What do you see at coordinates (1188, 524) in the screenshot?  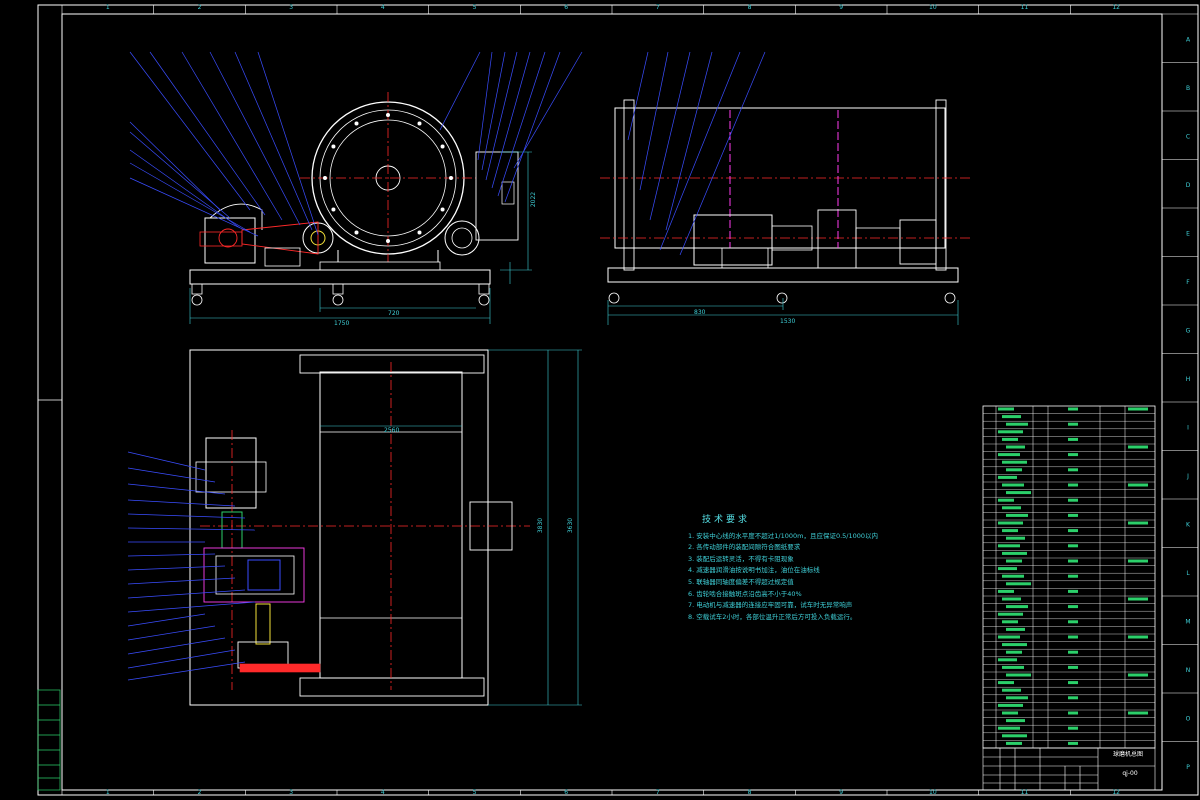 I see `row-marker: K` at bounding box center [1188, 524].